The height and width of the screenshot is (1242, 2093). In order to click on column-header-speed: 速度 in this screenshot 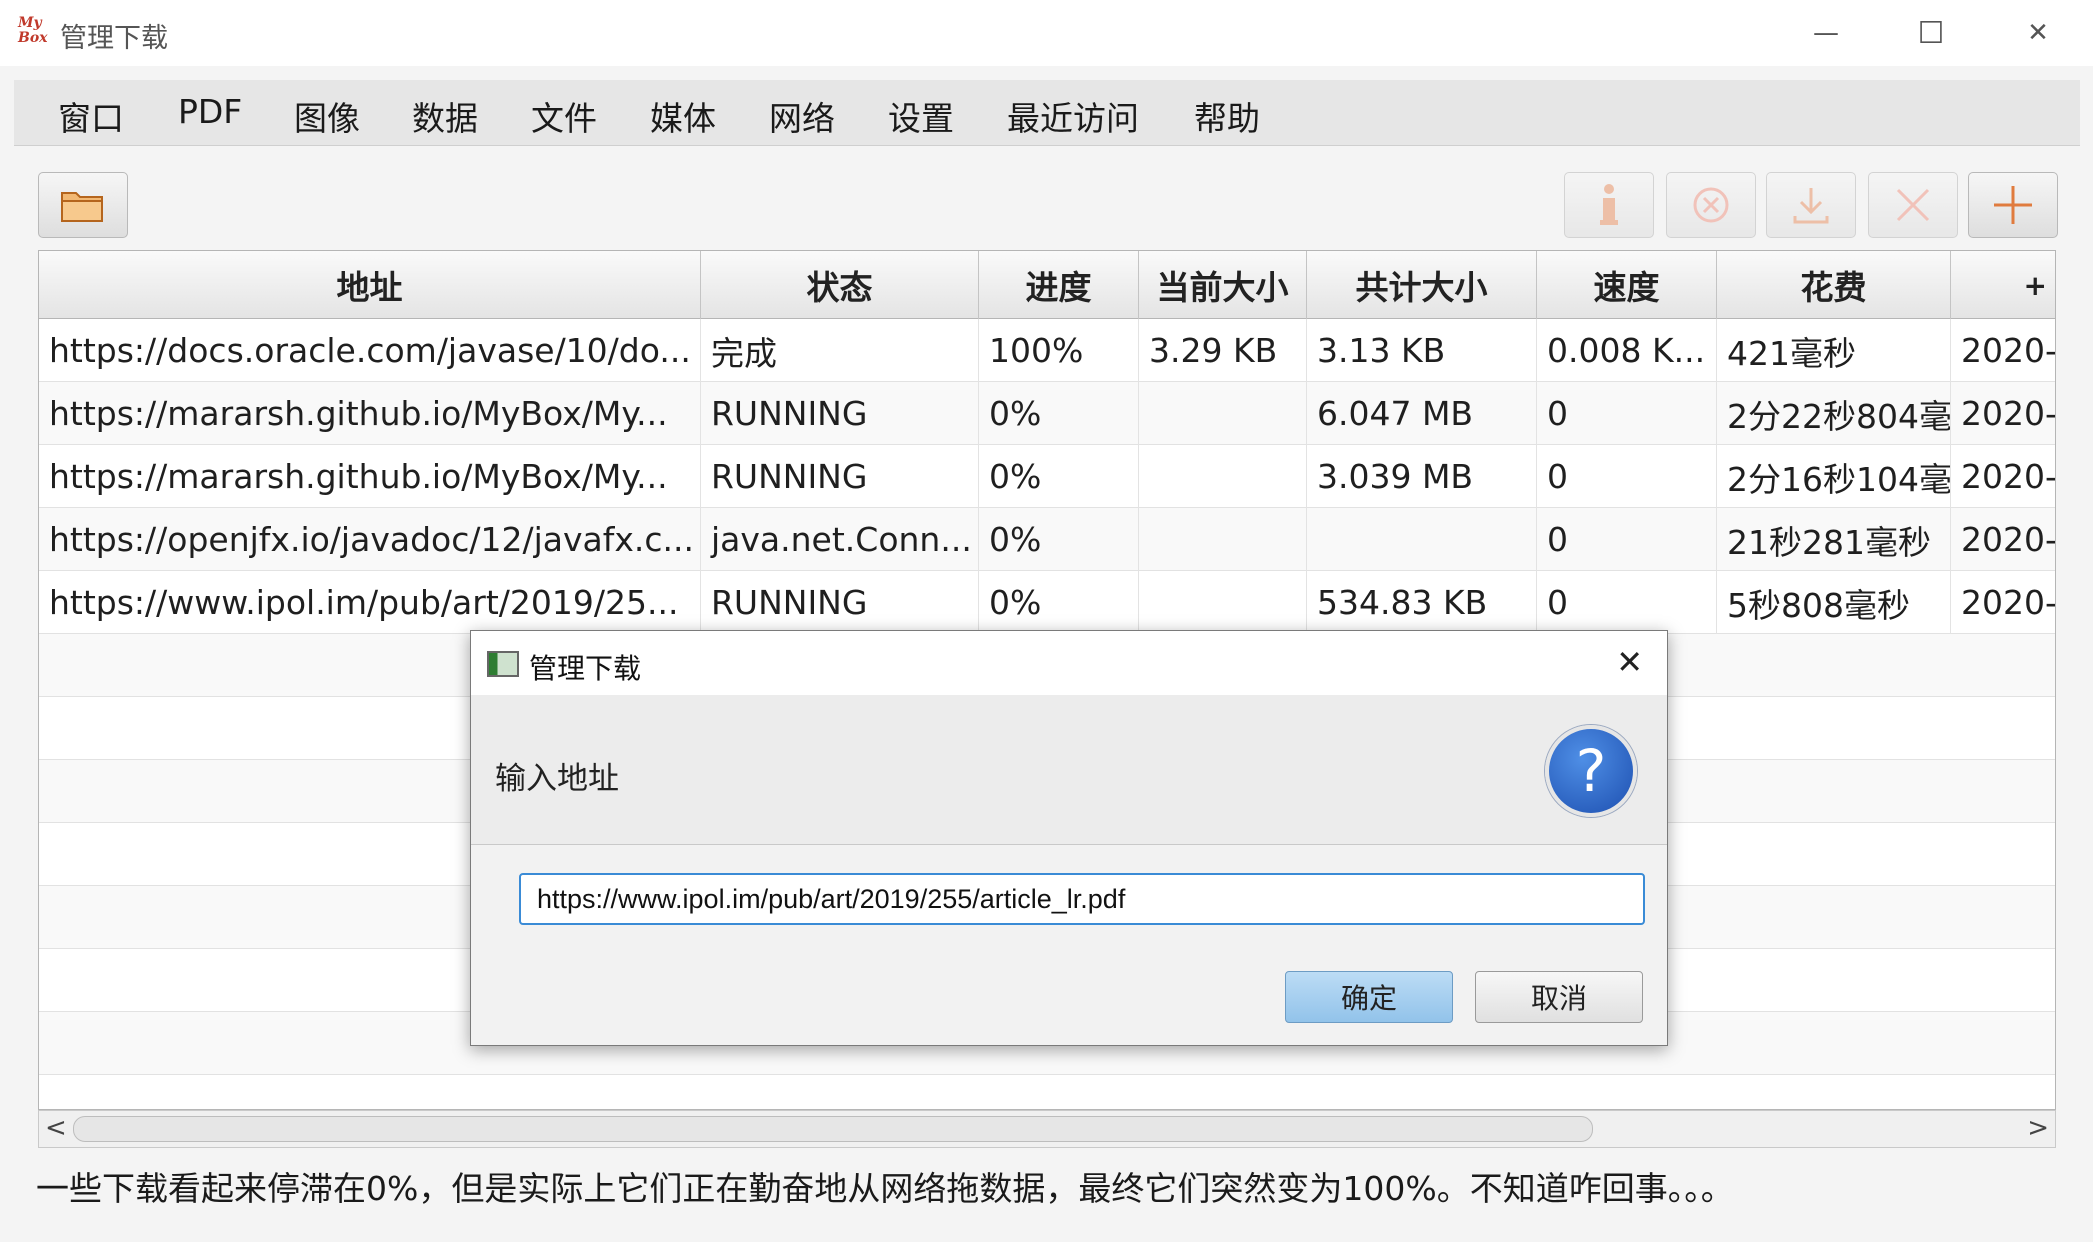, I will do `click(1627, 285)`.